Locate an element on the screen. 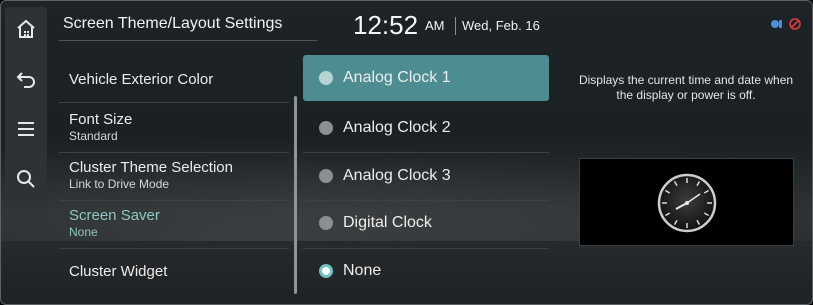 This screenshot has width=813, height=305. clock-ampm: AM is located at coordinates (435, 25).